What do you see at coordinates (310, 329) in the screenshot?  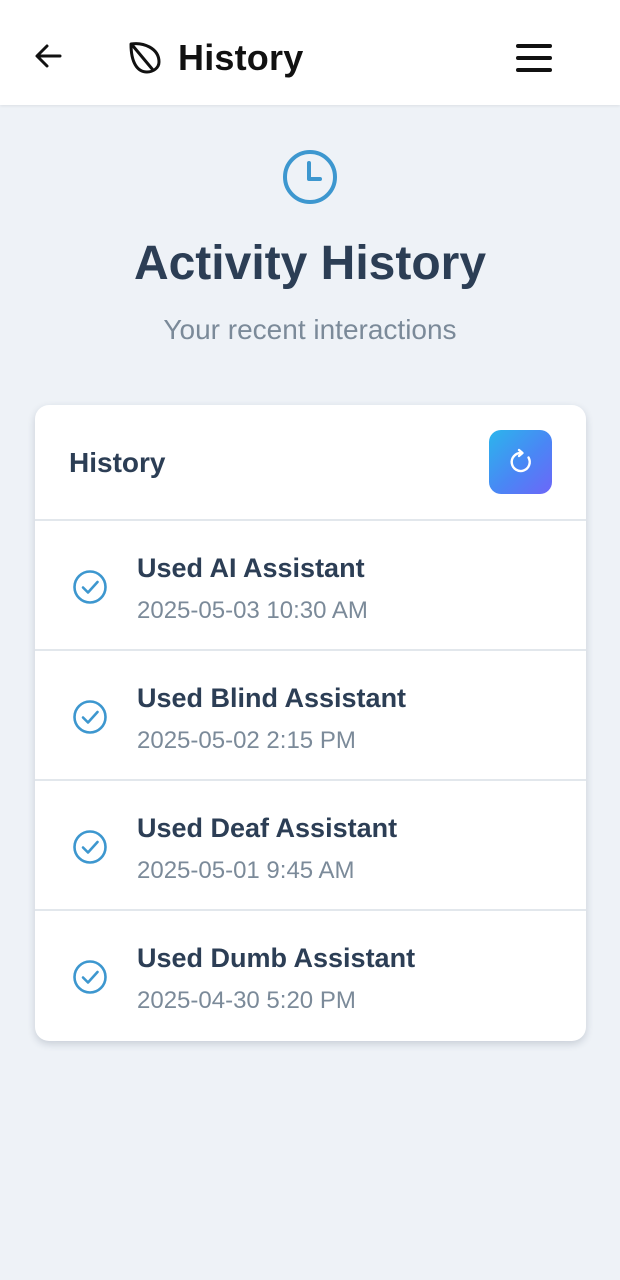 I see `page-subheading: Your recent interactions` at bounding box center [310, 329].